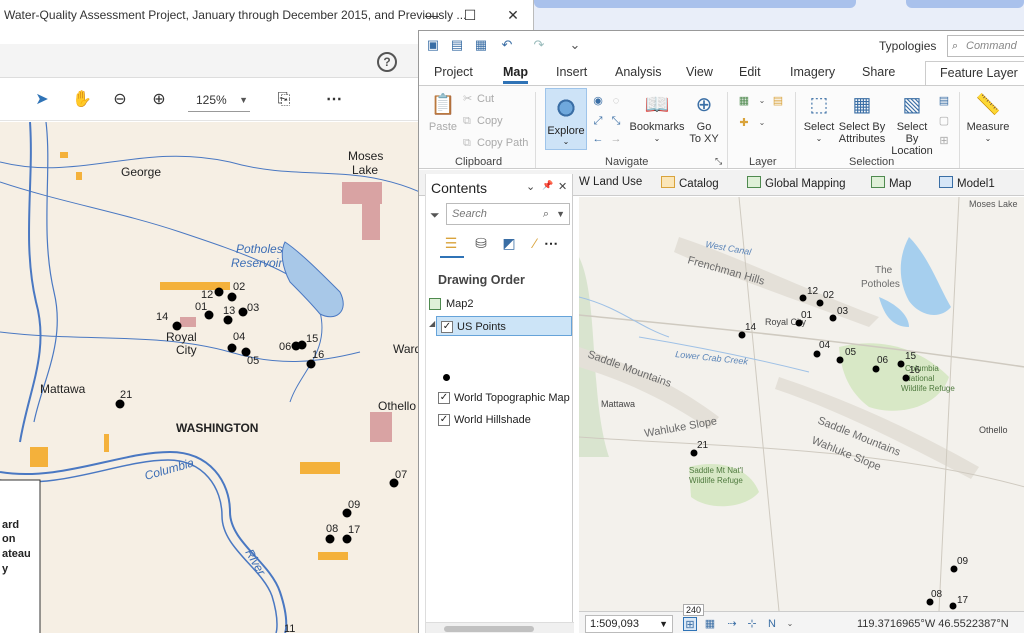  I want to click on cut-button: ✂ Cut, so click(478, 99).